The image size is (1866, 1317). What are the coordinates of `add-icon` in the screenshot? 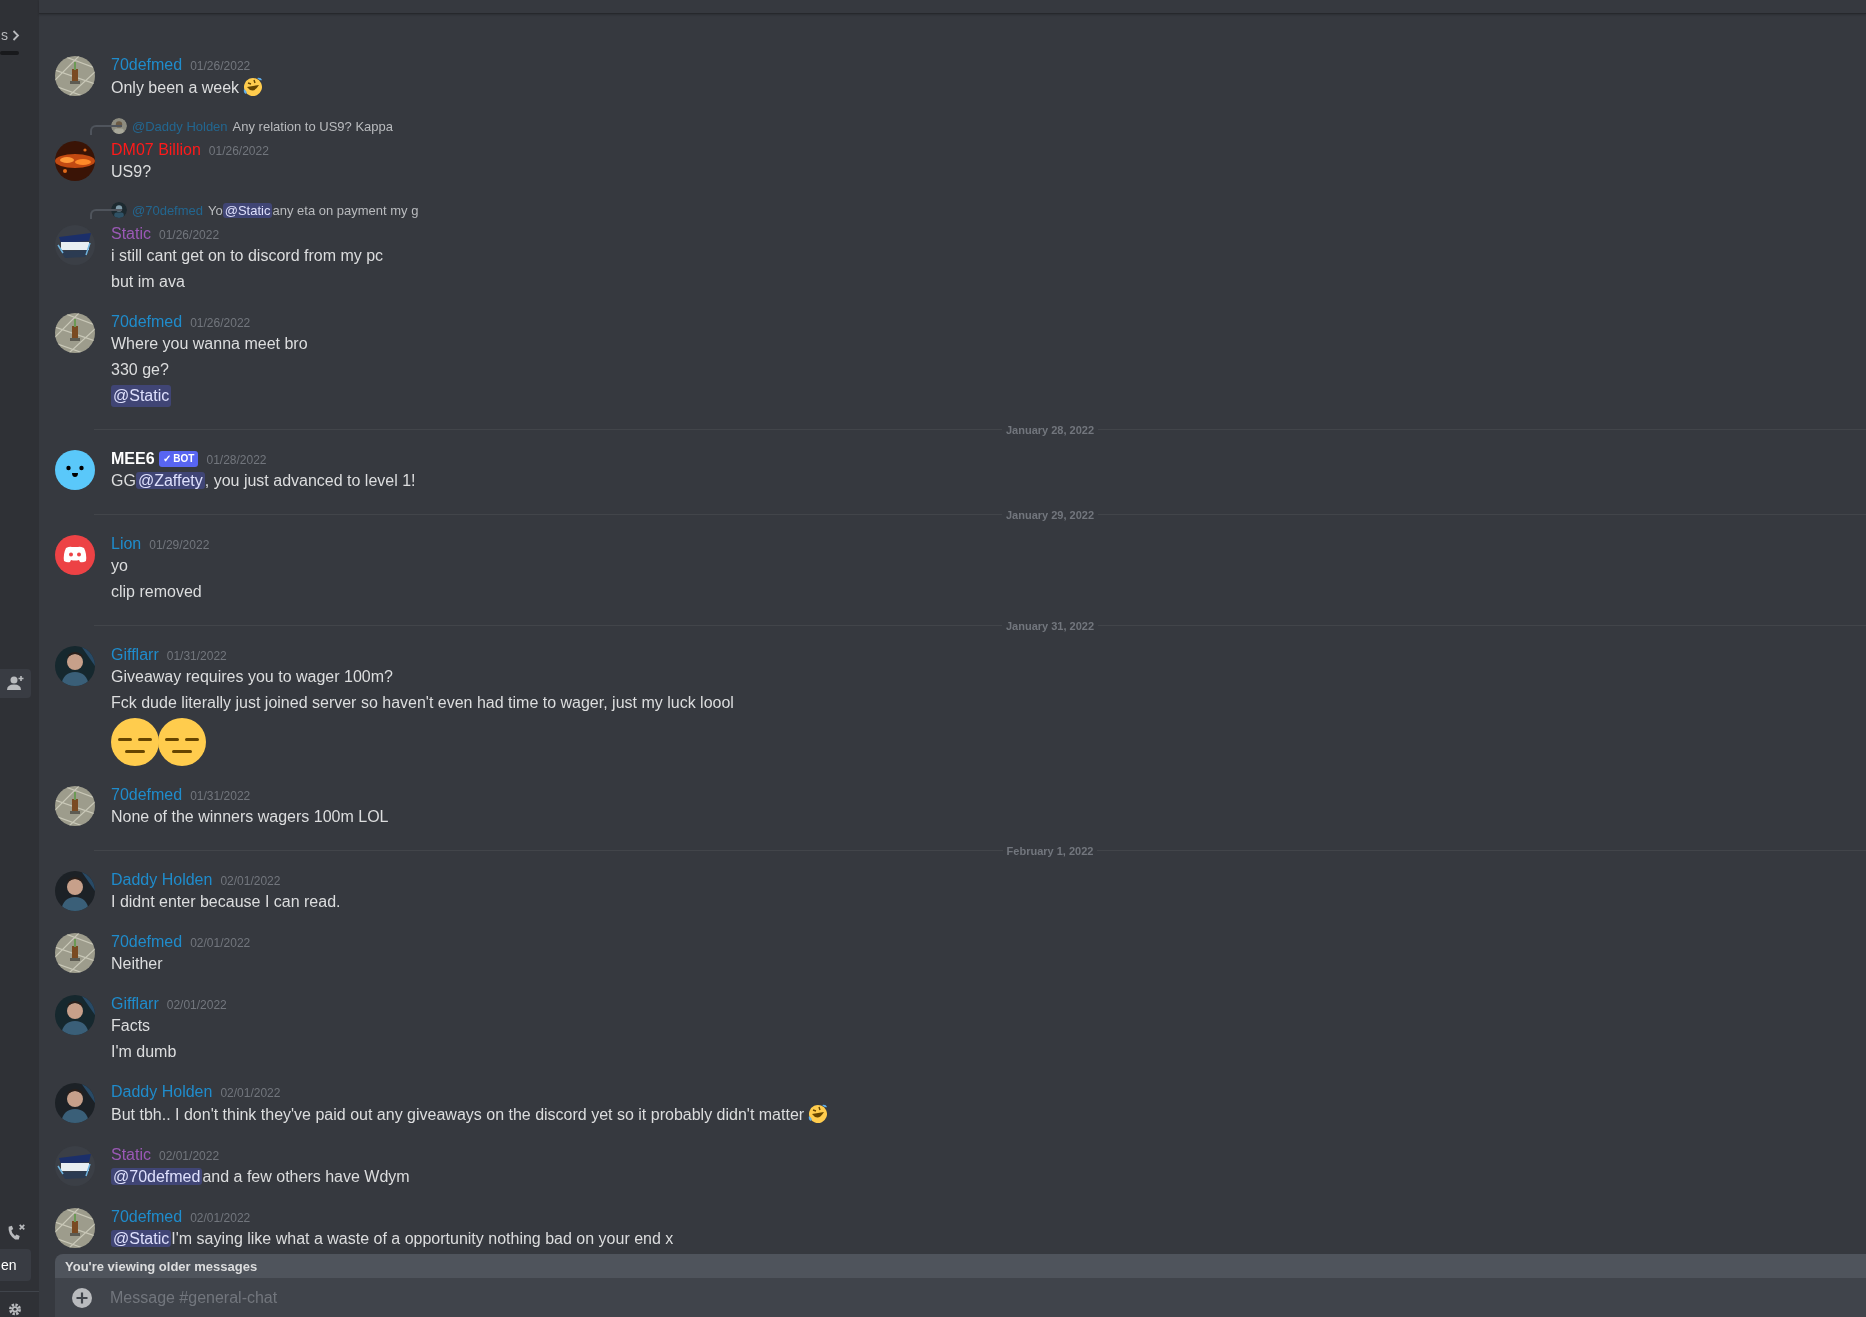 It's located at (82, 1298).